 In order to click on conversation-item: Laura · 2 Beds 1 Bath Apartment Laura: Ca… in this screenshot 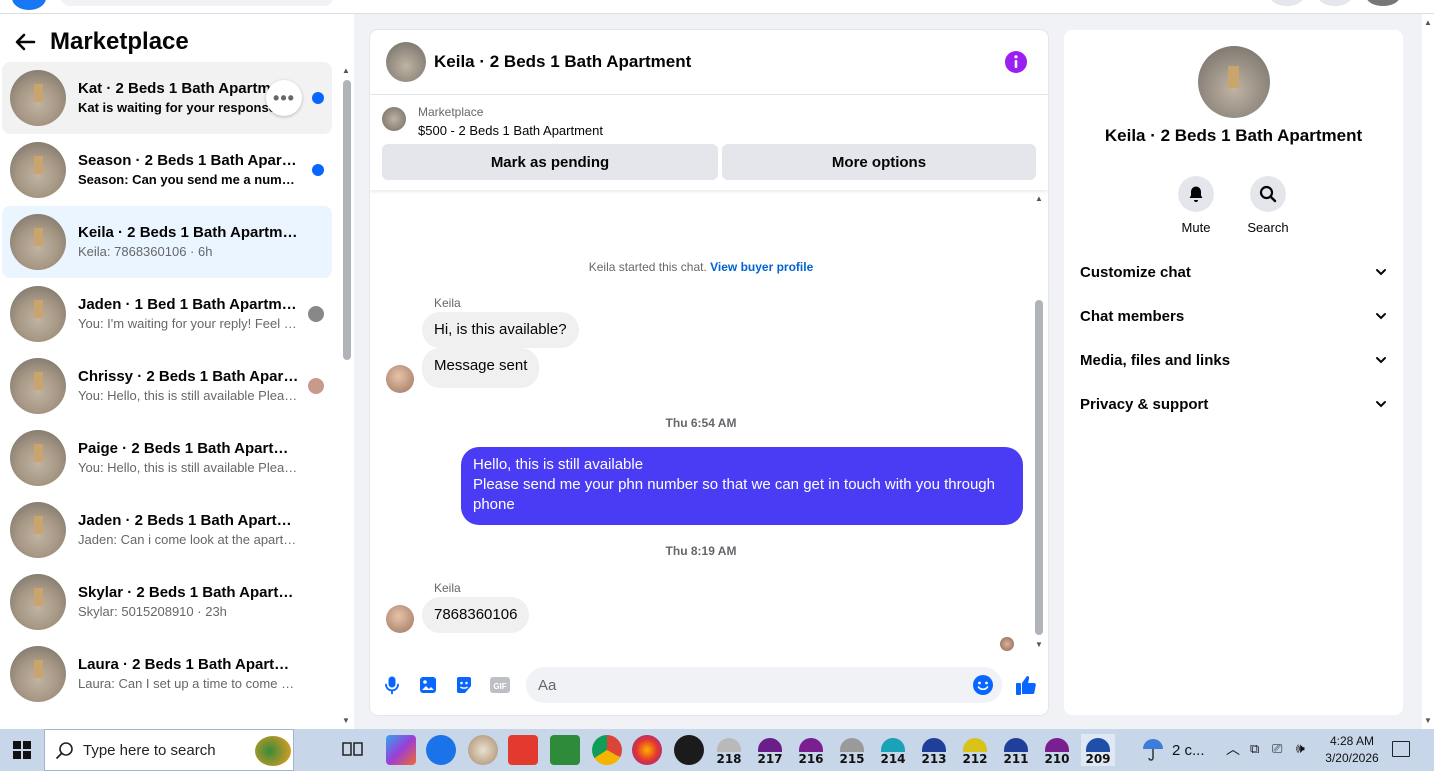, I will do `click(167, 674)`.